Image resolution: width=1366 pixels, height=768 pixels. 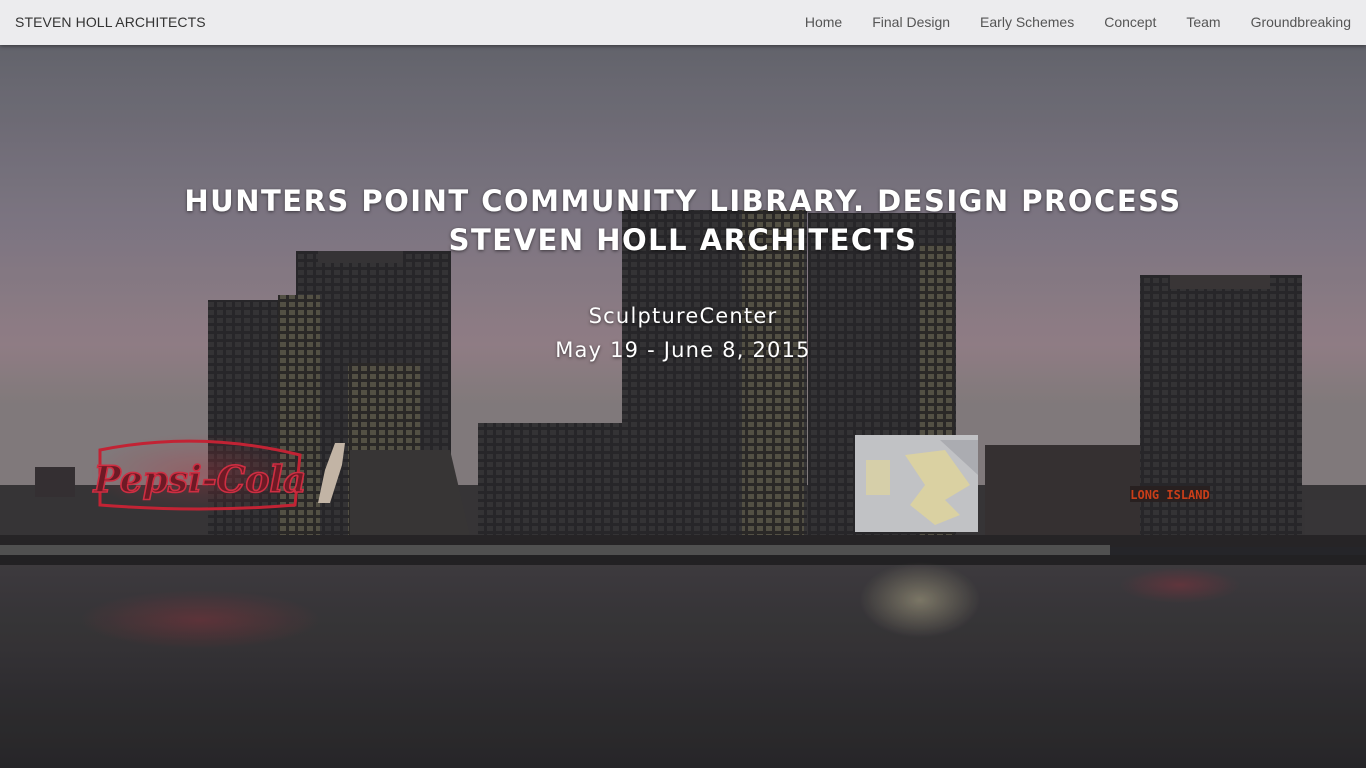 I want to click on nav-link-team: Team, so click(x=1203, y=22).